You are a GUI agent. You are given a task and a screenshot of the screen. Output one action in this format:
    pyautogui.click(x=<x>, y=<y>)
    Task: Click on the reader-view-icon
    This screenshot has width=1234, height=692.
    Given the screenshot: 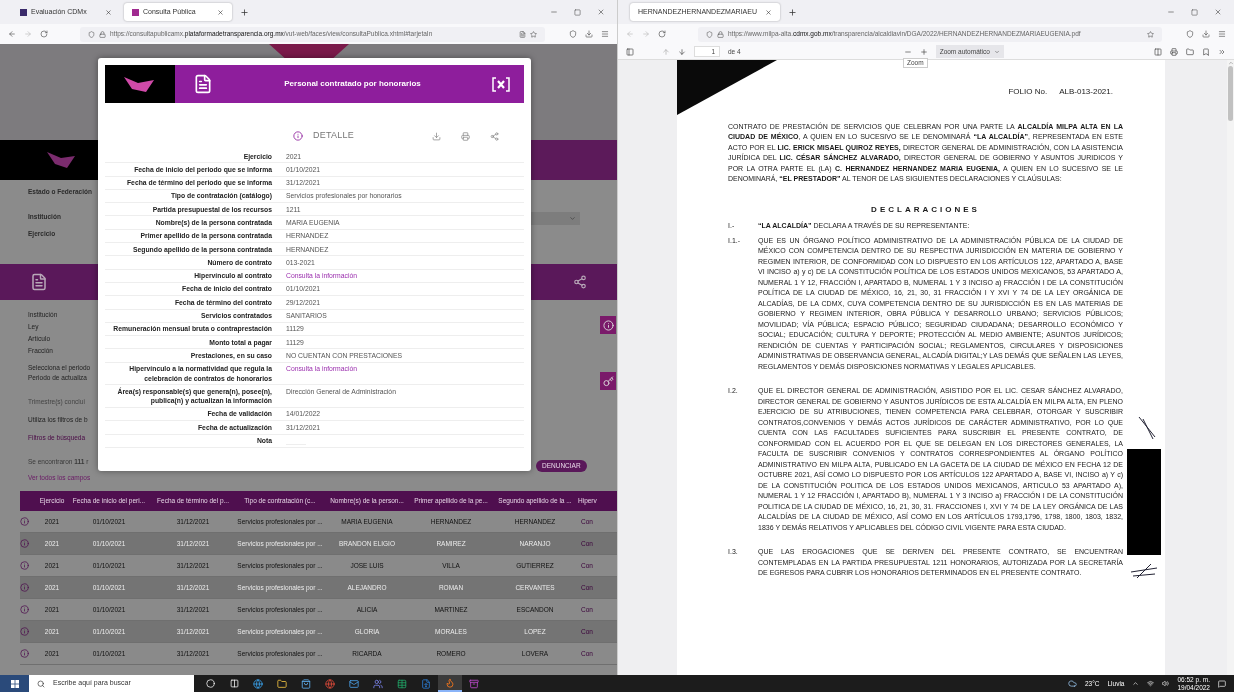 What is the action you would take?
    pyautogui.click(x=522, y=34)
    